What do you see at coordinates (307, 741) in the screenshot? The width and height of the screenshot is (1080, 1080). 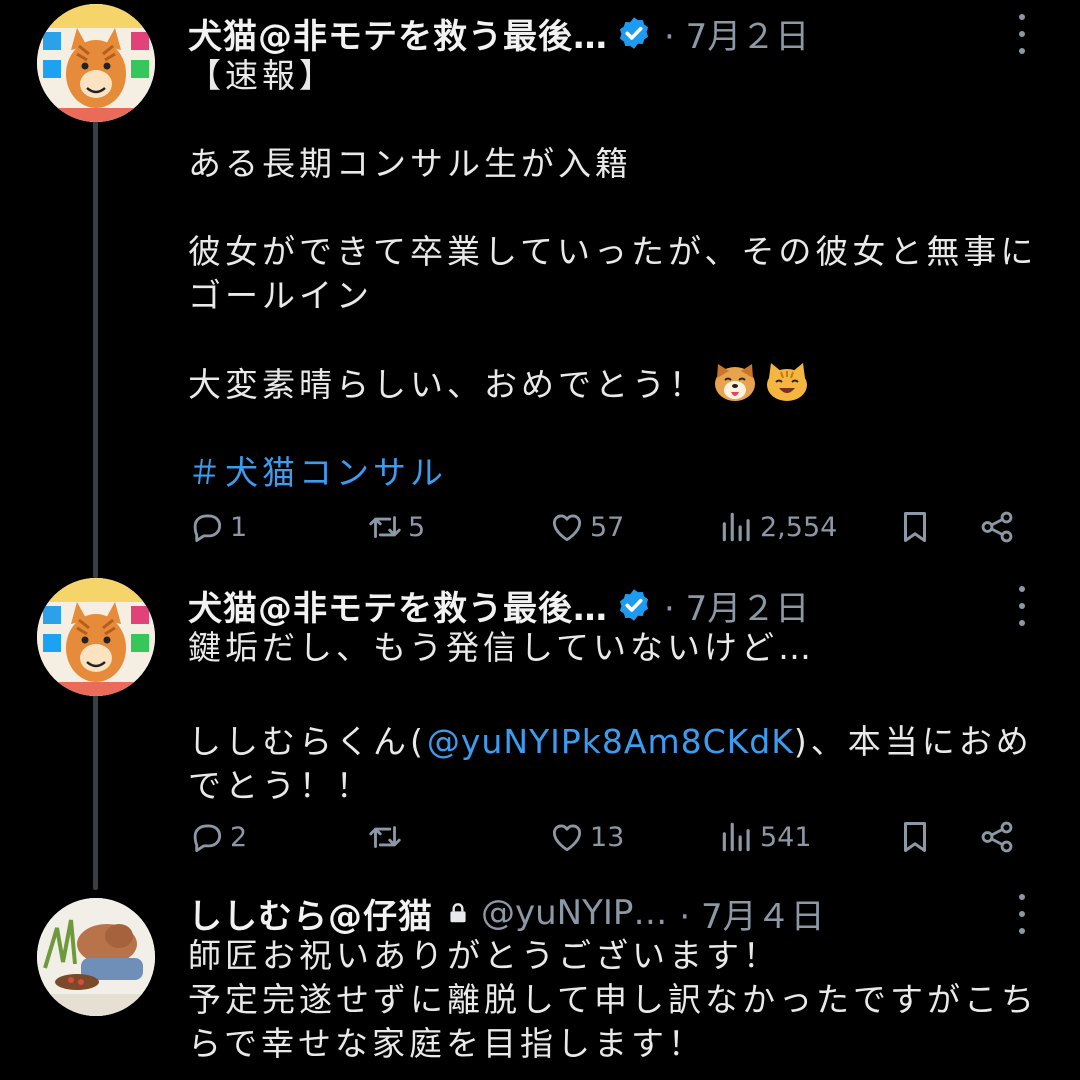 I see `text-line-pre: ししむらくん(` at bounding box center [307, 741].